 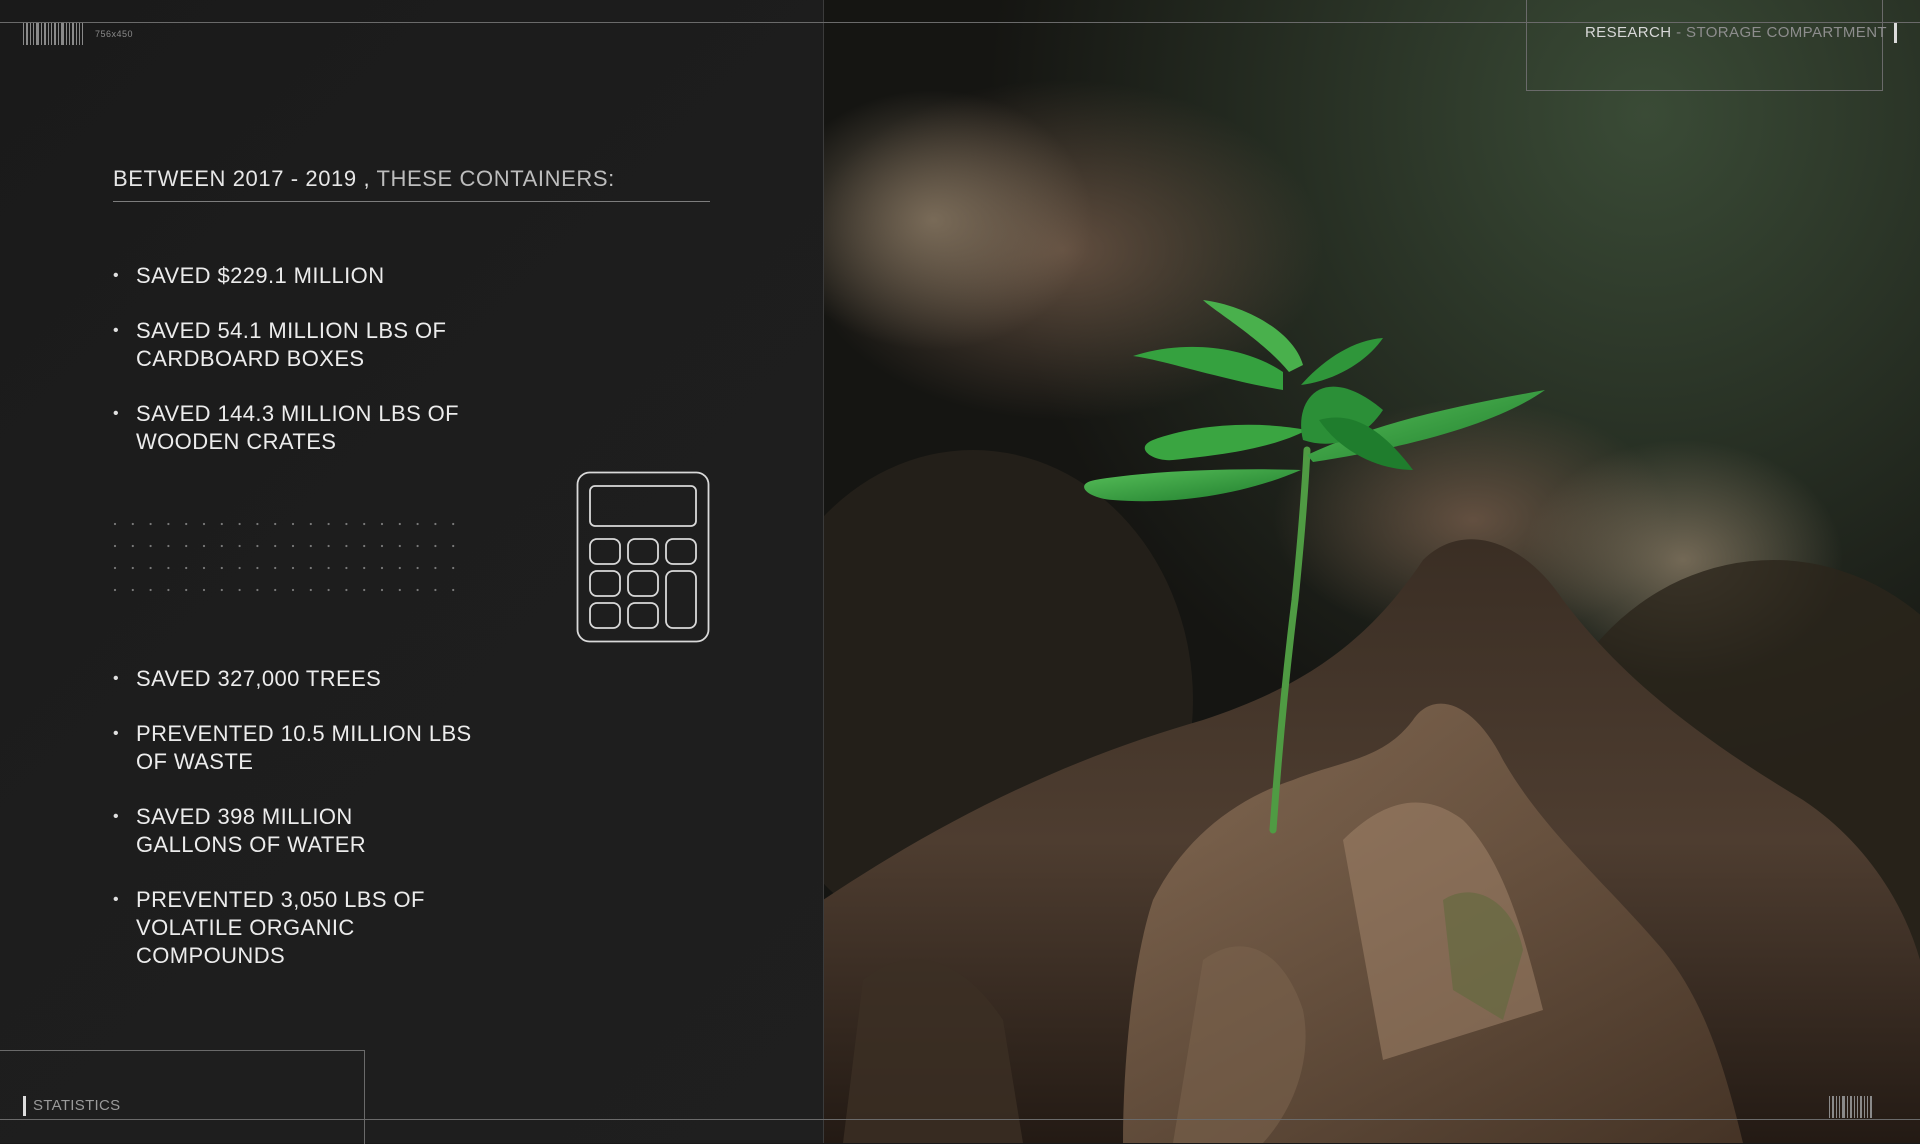 What do you see at coordinates (77, 1105) in the screenshot?
I see `footer-label: STATISTICS` at bounding box center [77, 1105].